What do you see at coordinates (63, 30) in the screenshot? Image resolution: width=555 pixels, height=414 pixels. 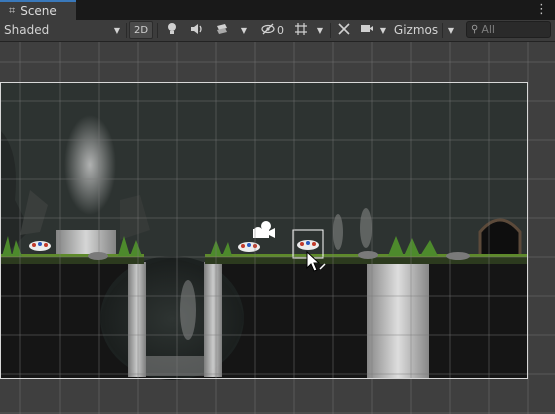 I see `shading-mode-dropdown: Shaded ▼` at bounding box center [63, 30].